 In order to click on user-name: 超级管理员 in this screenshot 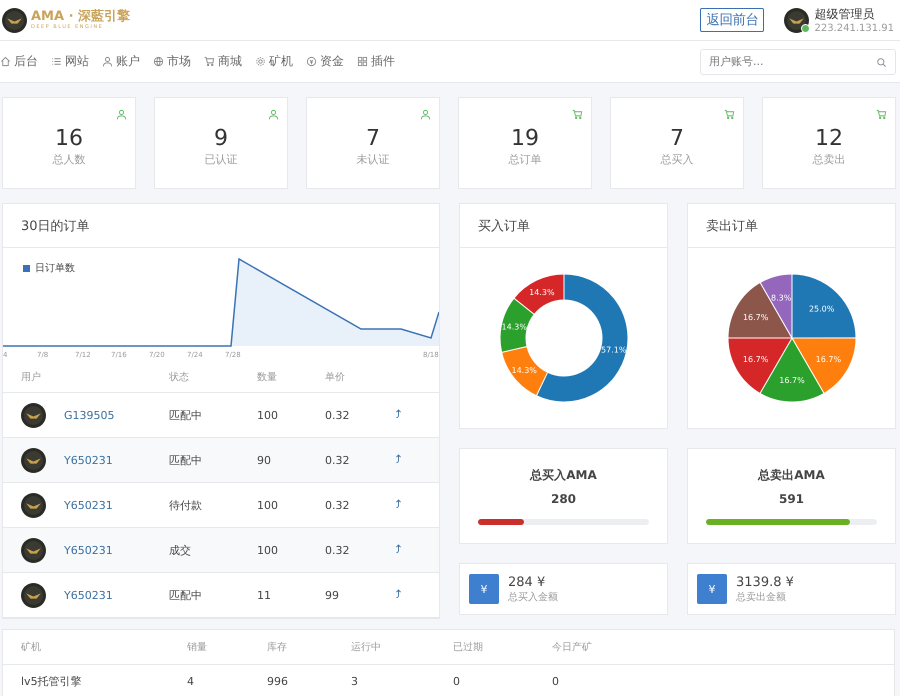, I will do `click(845, 14)`.